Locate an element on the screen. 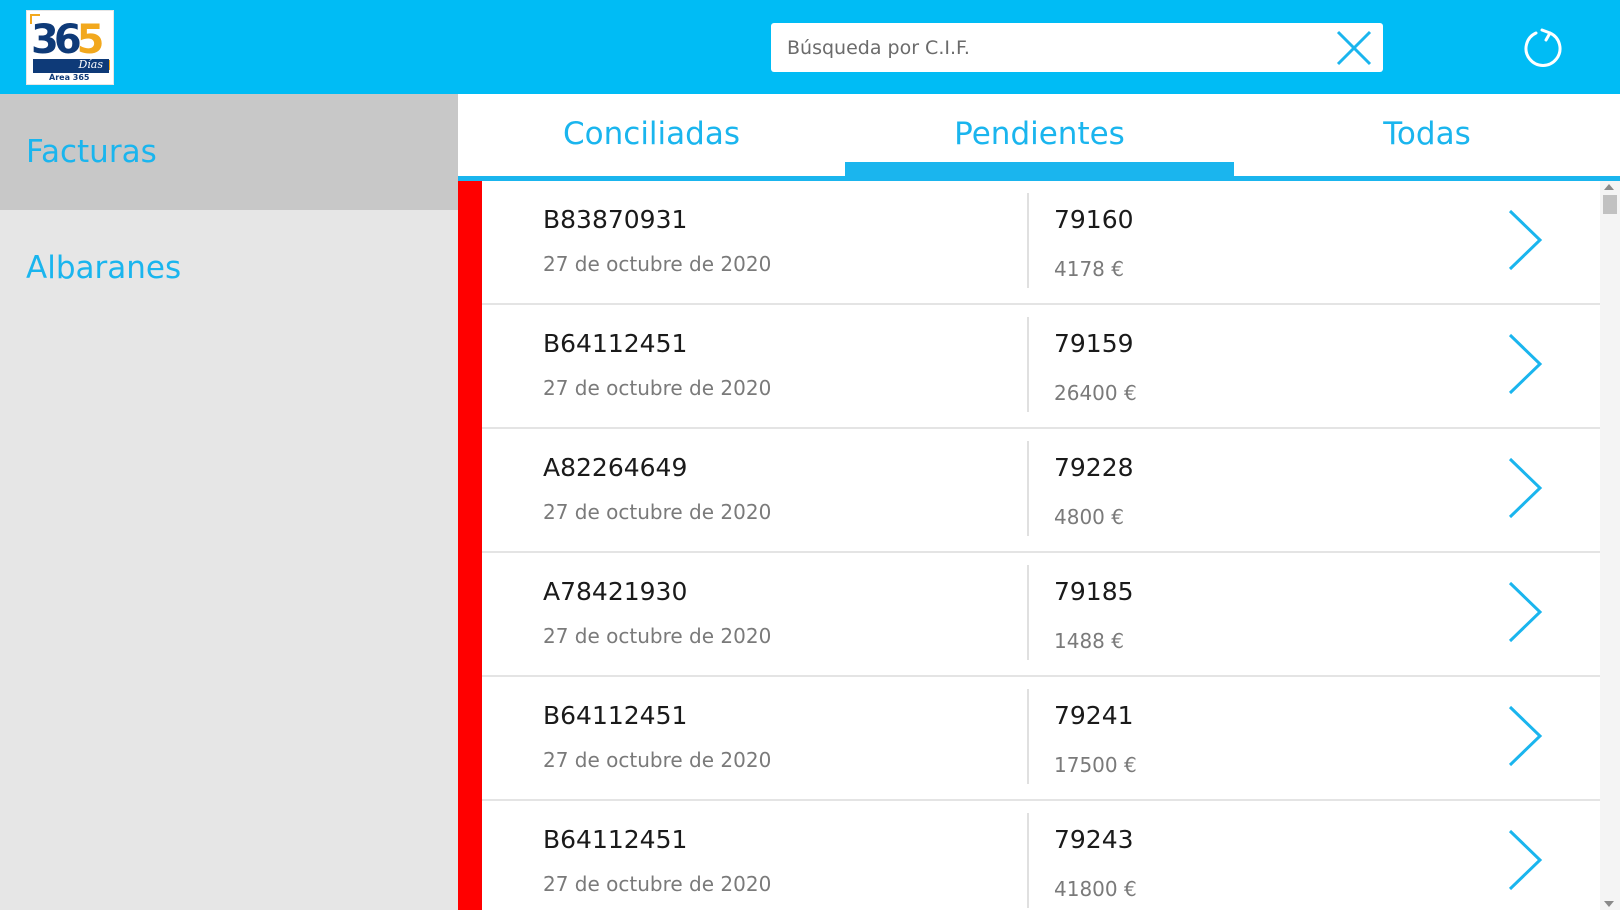  logo-number: 365 is located at coordinates (68, 40).